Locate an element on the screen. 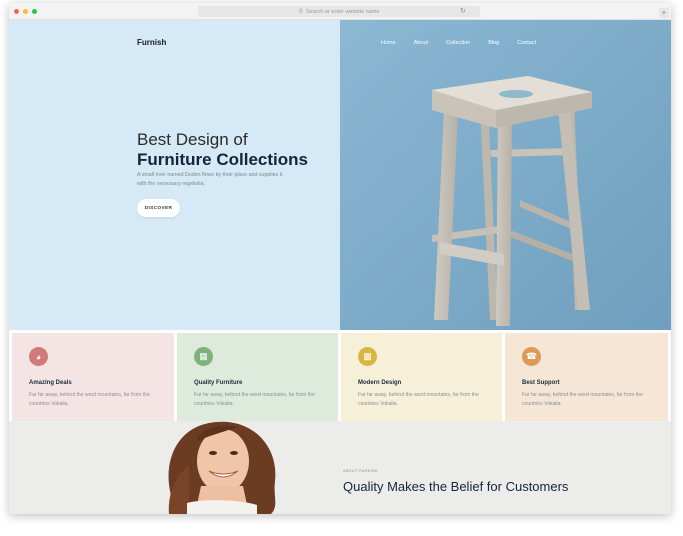  nav-blog: Blog is located at coordinates (493, 43).